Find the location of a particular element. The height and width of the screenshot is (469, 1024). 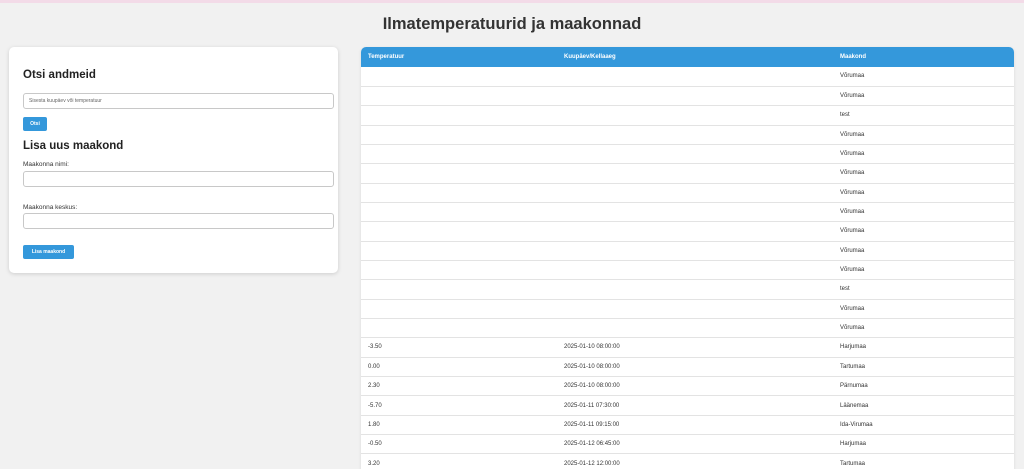

datetime-cell: 2025-01-11 07:30:00 is located at coordinates (695, 405).